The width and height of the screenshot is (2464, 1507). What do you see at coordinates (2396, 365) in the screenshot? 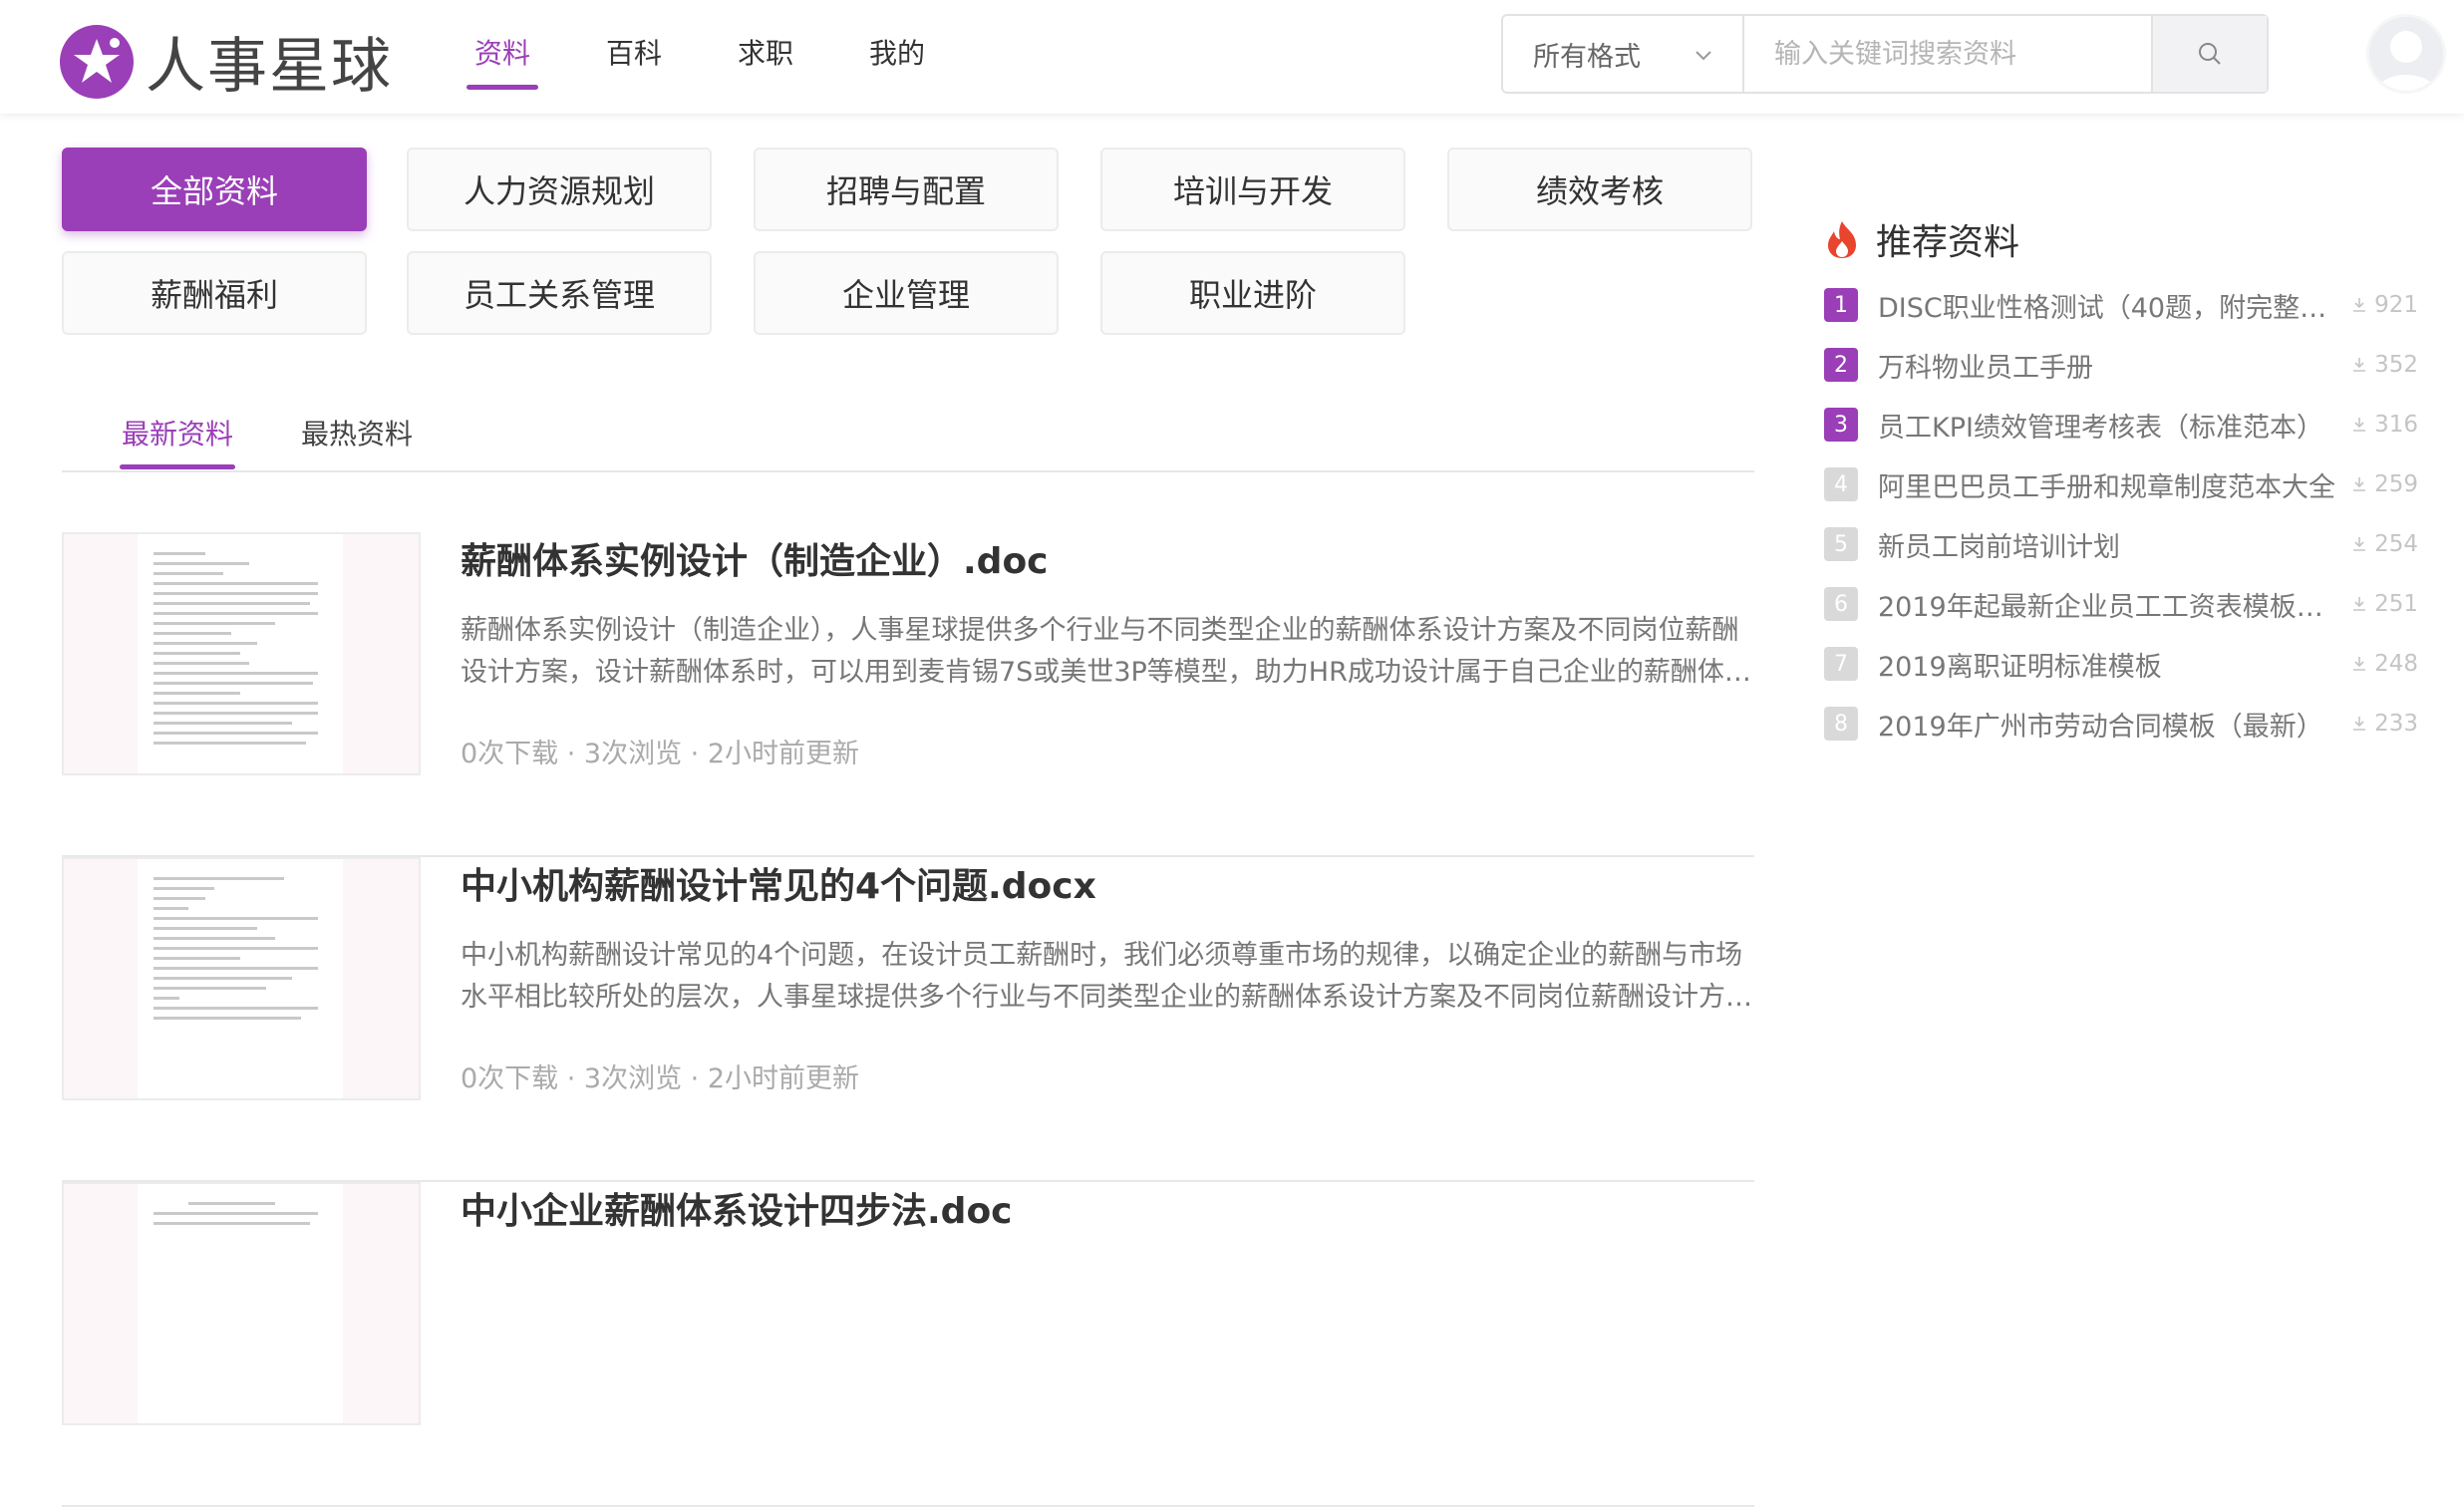
I see `download-count-value: 352` at bounding box center [2396, 365].